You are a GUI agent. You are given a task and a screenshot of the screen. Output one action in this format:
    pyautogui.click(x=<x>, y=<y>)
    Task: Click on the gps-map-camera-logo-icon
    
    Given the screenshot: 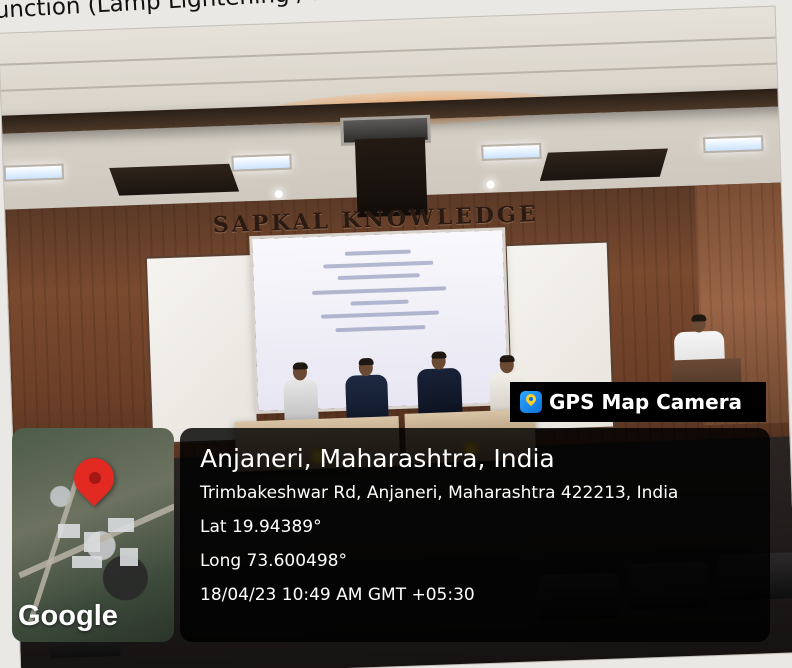 What is the action you would take?
    pyautogui.click(x=531, y=402)
    